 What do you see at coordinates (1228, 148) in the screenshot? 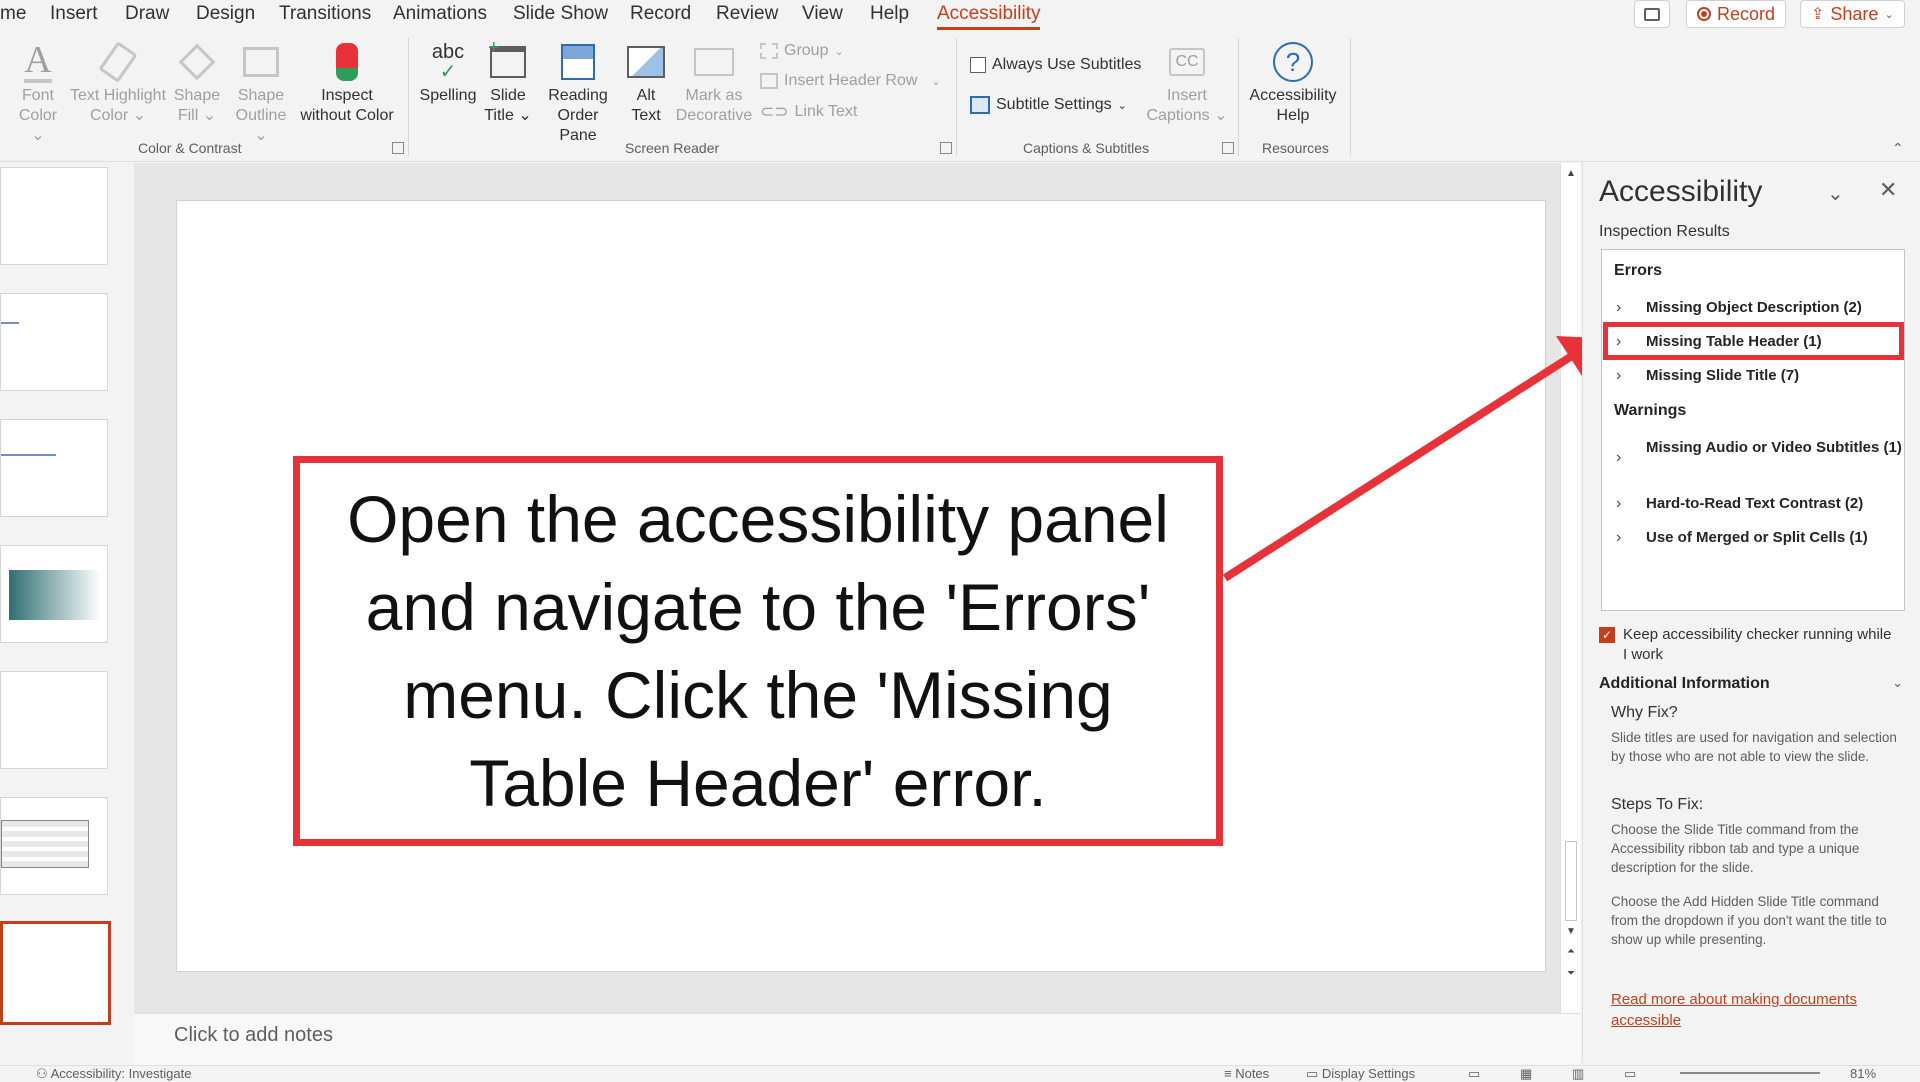
I see `captions-launcher` at bounding box center [1228, 148].